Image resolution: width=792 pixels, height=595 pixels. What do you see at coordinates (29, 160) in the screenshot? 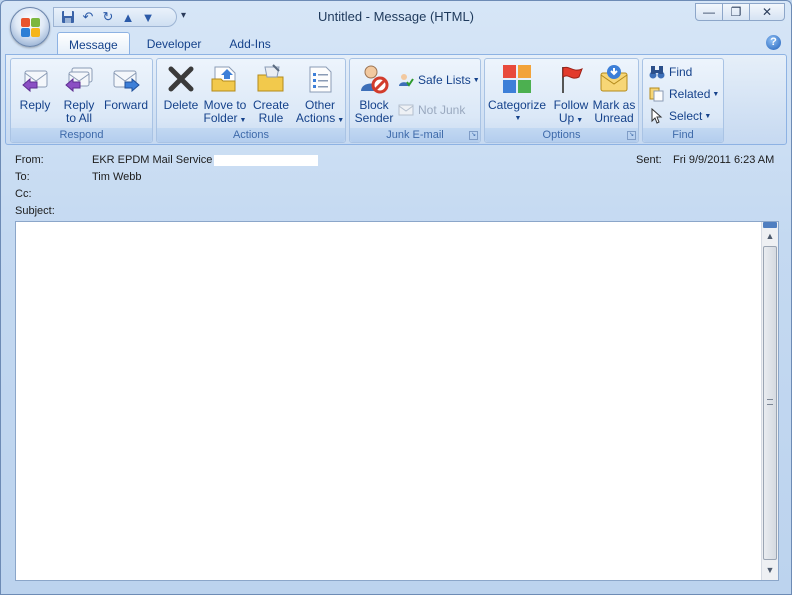
I see `from-label: From:` at bounding box center [29, 160].